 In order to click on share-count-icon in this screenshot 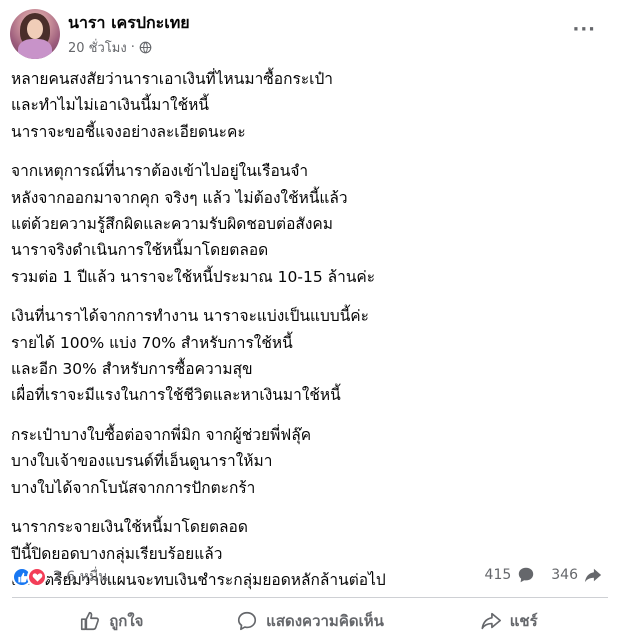, I will do `click(593, 575)`.